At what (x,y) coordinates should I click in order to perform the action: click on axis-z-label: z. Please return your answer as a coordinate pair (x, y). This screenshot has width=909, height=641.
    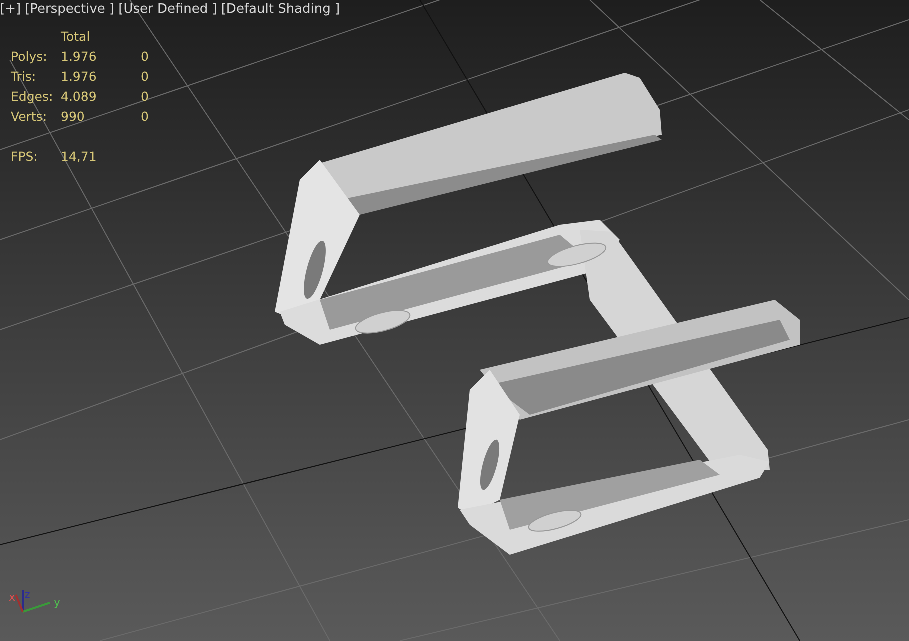
    Looking at the image, I should click on (27, 595).